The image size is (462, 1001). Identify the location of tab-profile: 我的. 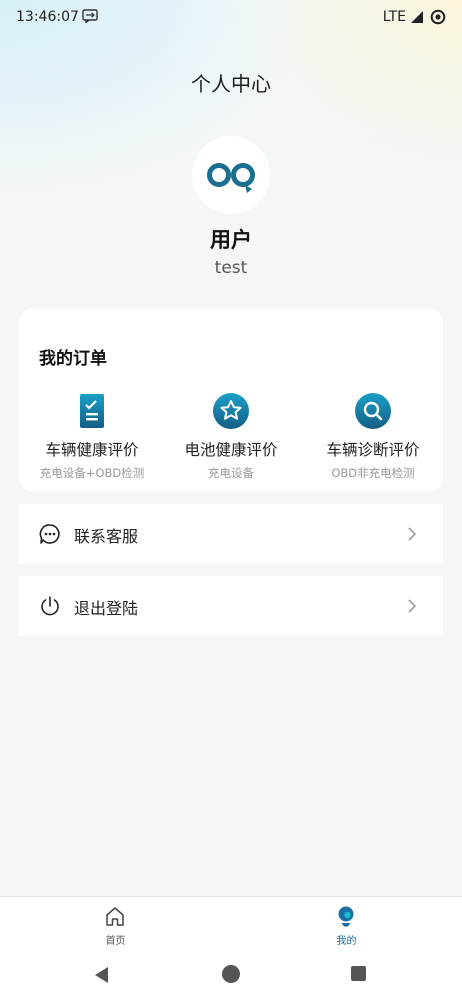
(346, 923).